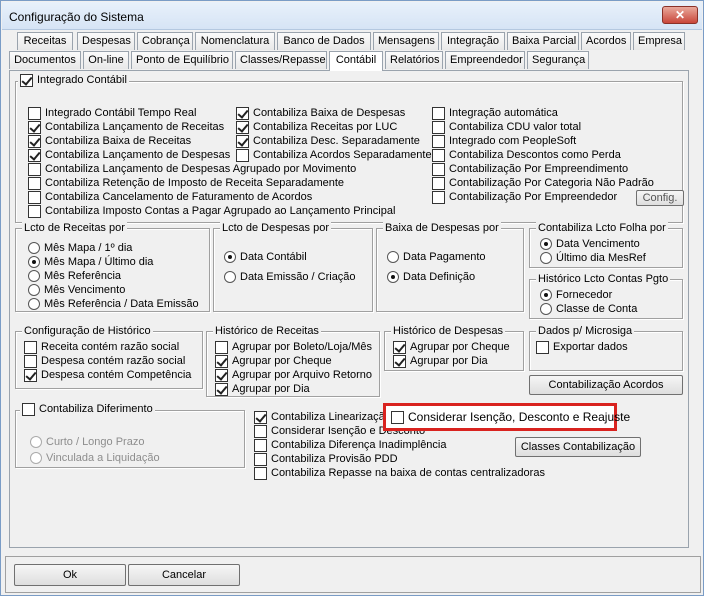  Describe the element at coordinates (165, 41) in the screenshot. I see `tab: Cobrança` at that location.